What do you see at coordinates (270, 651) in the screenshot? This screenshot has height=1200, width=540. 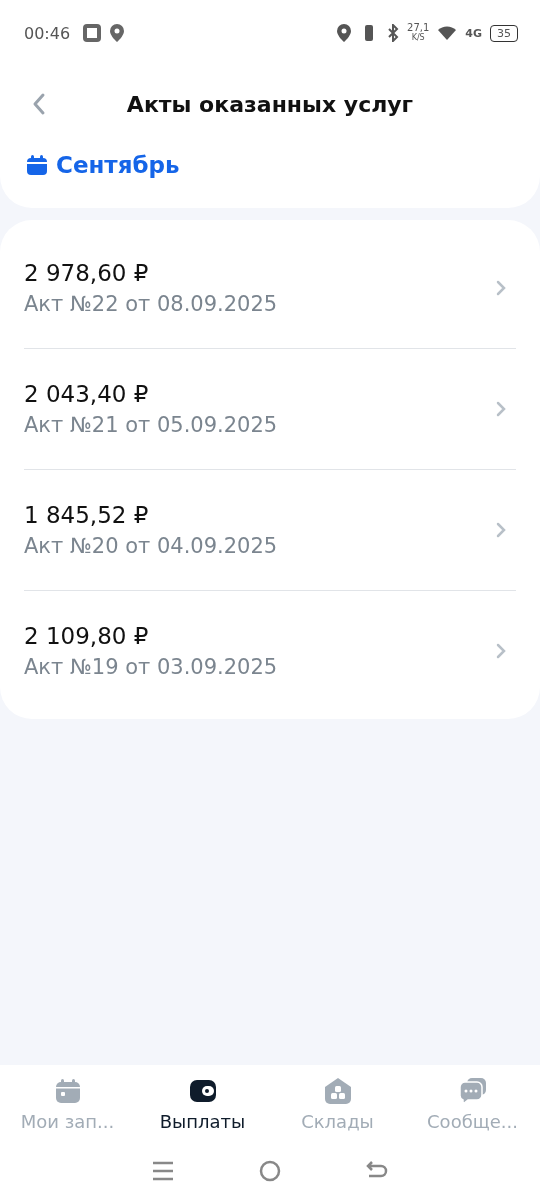 I see `act-list-item: 2 109,80 ₽ Акт №19 от 03.09.2025` at bounding box center [270, 651].